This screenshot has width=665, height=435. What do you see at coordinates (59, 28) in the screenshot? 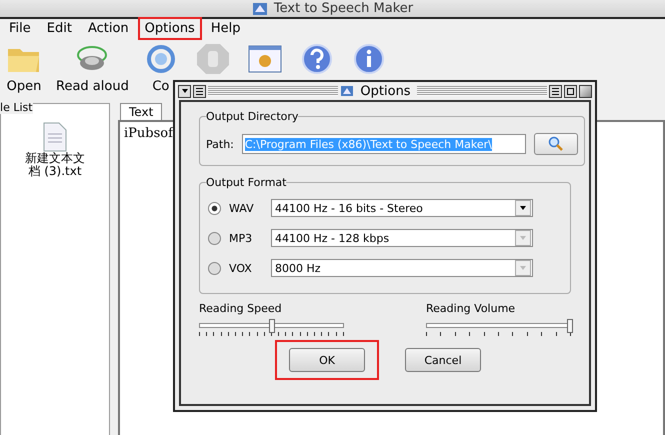
I see `menu-item: Edit` at bounding box center [59, 28].